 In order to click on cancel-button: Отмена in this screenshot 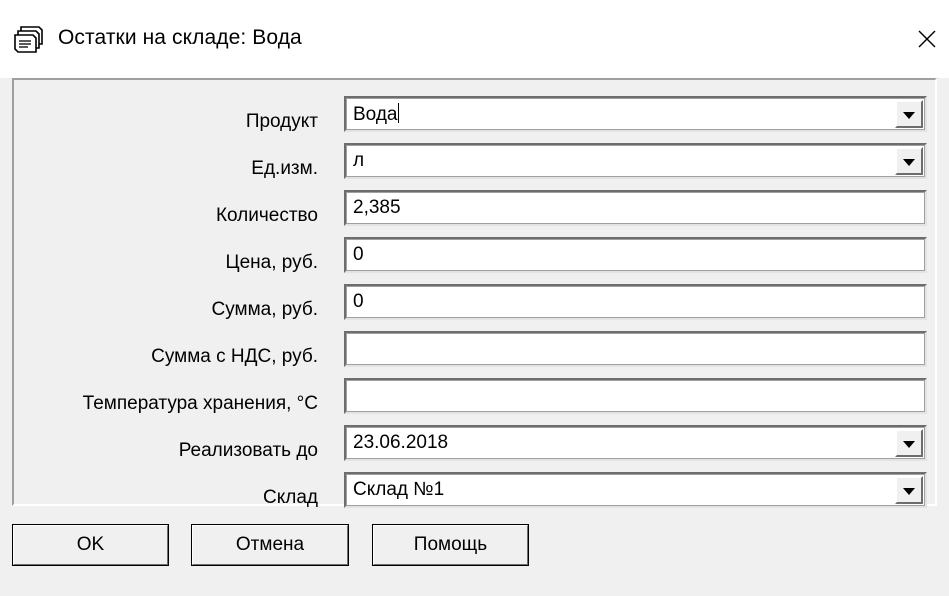, I will do `click(270, 545)`.